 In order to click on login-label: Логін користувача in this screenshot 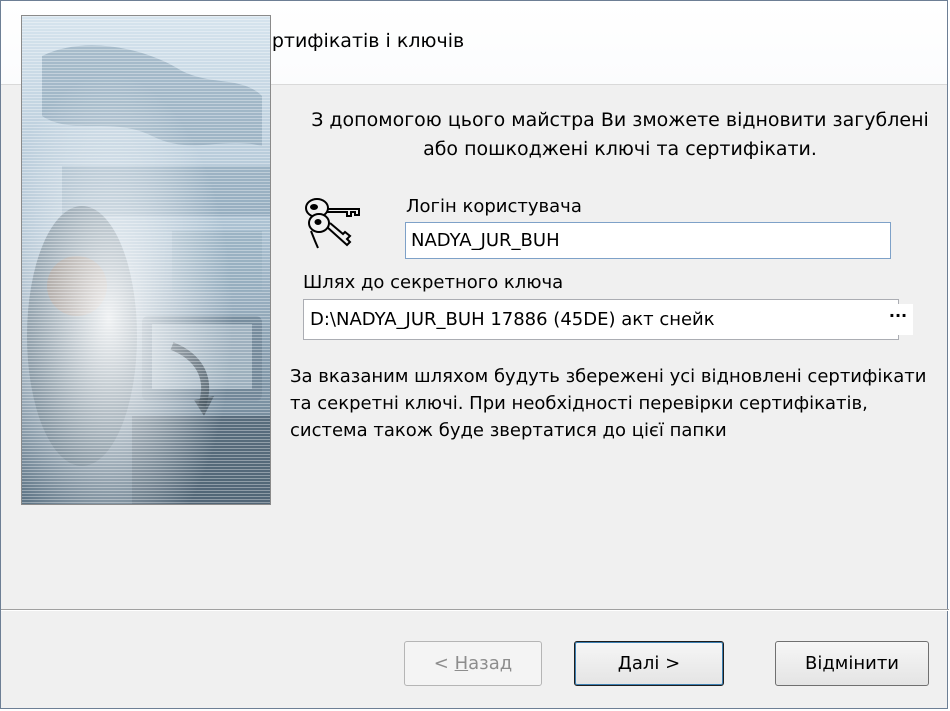, I will do `click(494, 206)`.